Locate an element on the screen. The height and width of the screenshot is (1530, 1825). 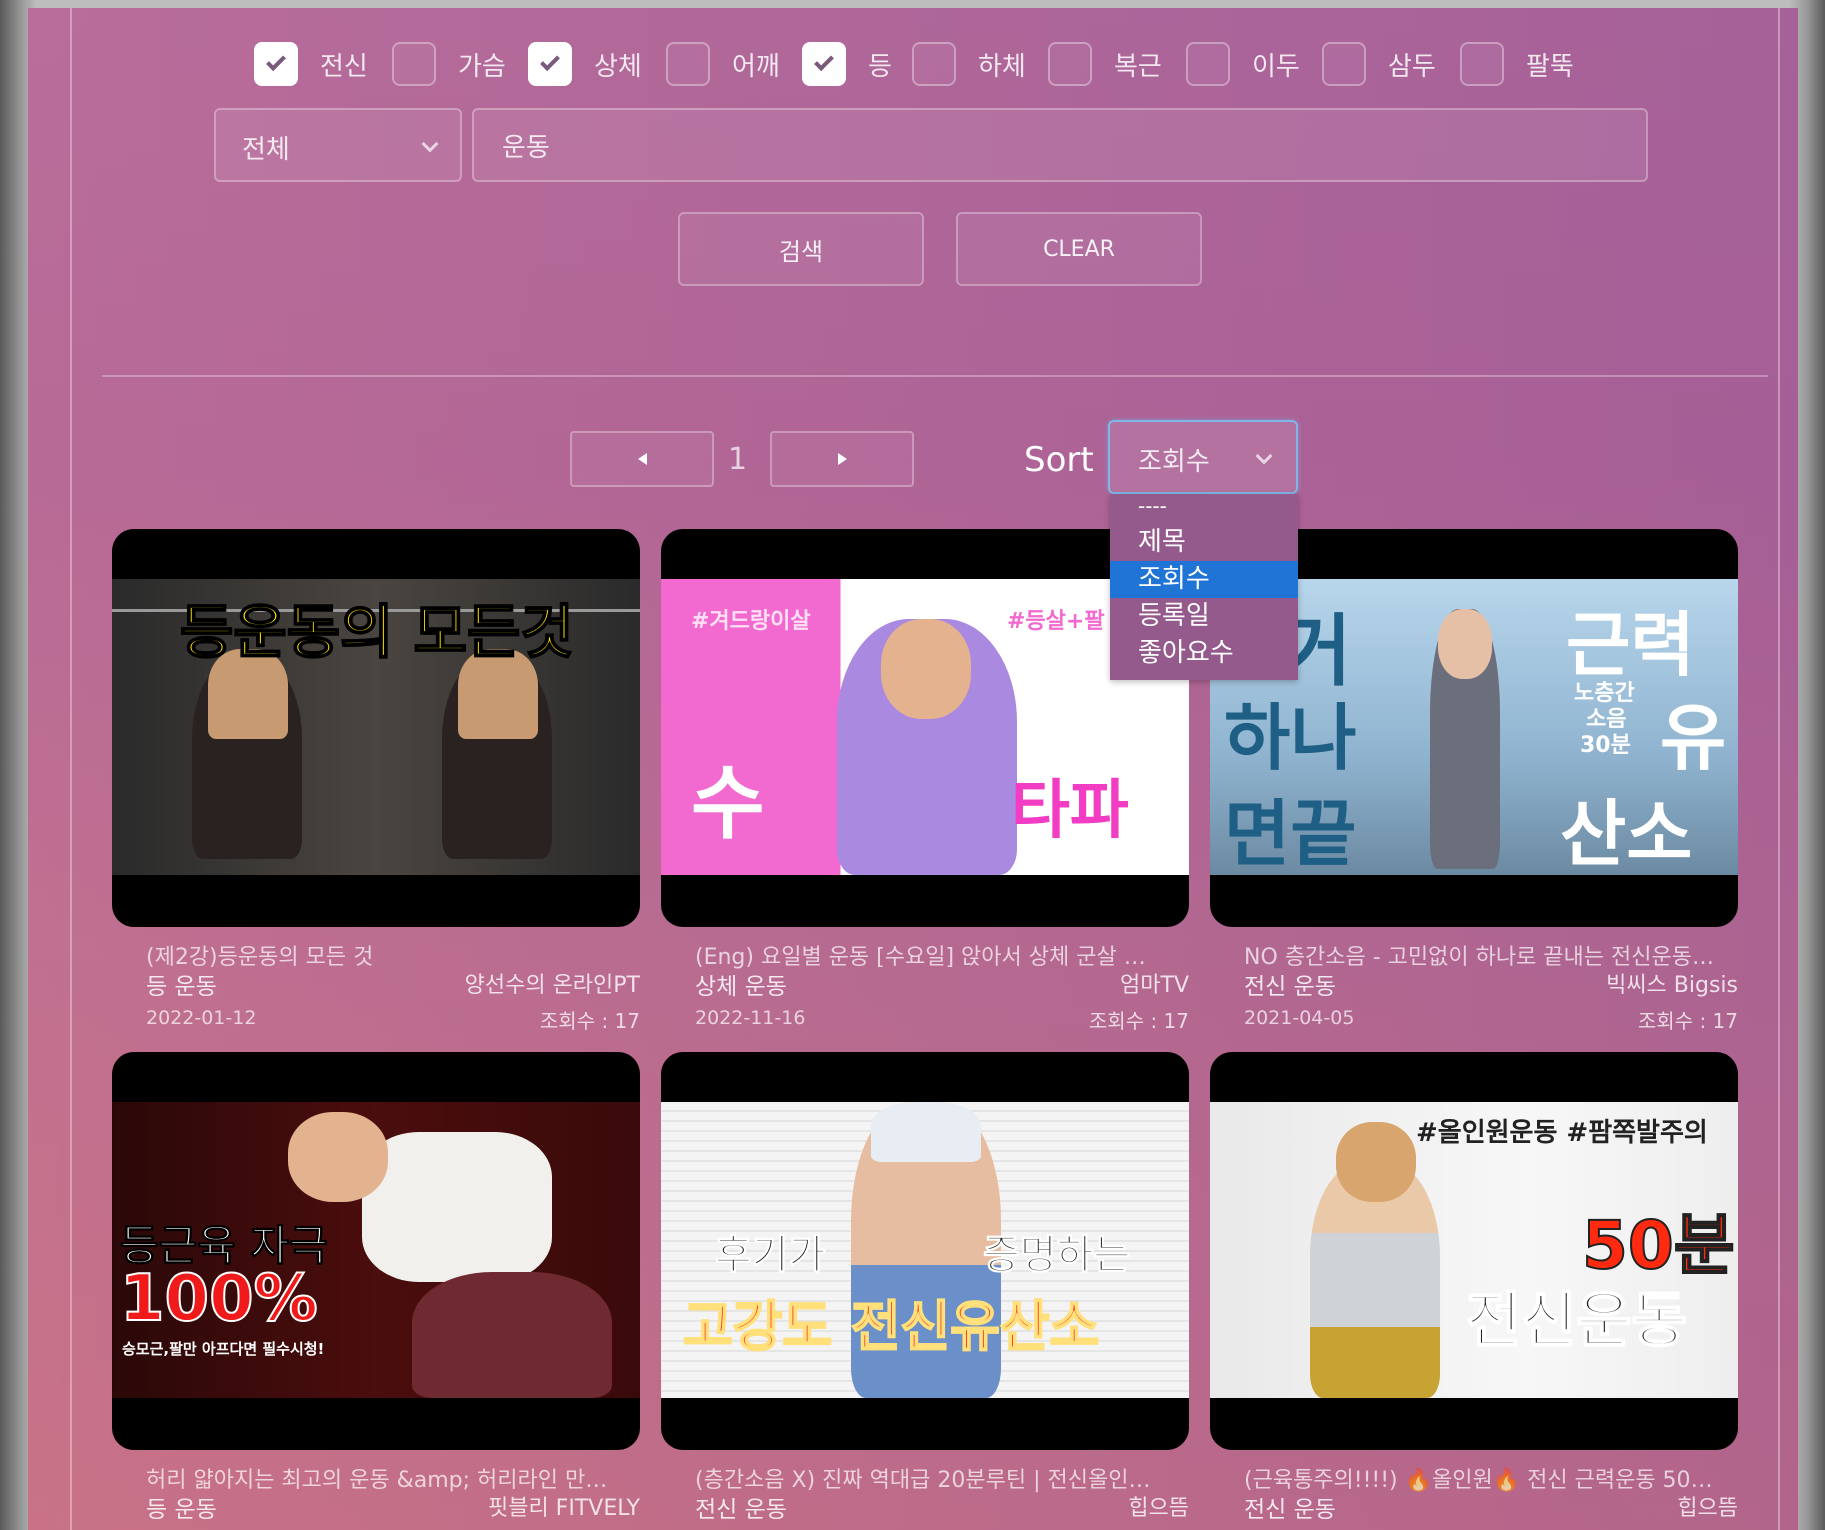
filter-label: 가슴 is located at coordinates (482, 66).